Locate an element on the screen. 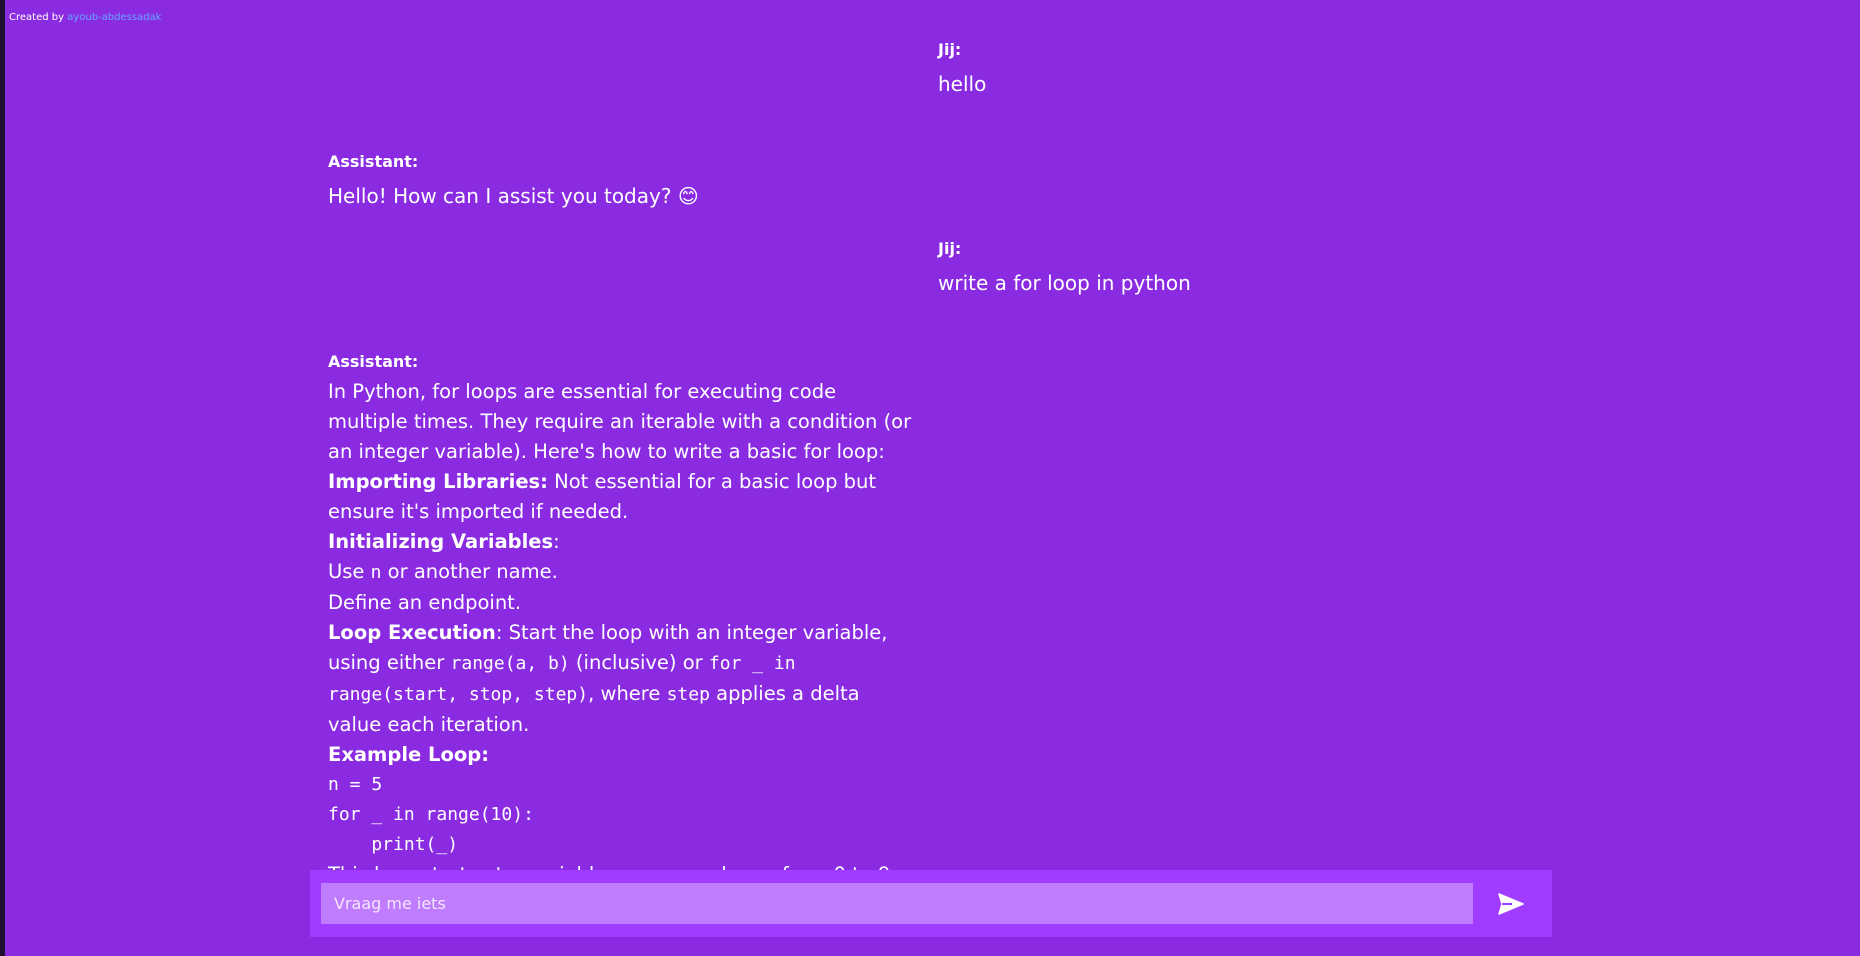 This screenshot has height=956, width=1860. exec-code-step: step is located at coordinates (688, 694).